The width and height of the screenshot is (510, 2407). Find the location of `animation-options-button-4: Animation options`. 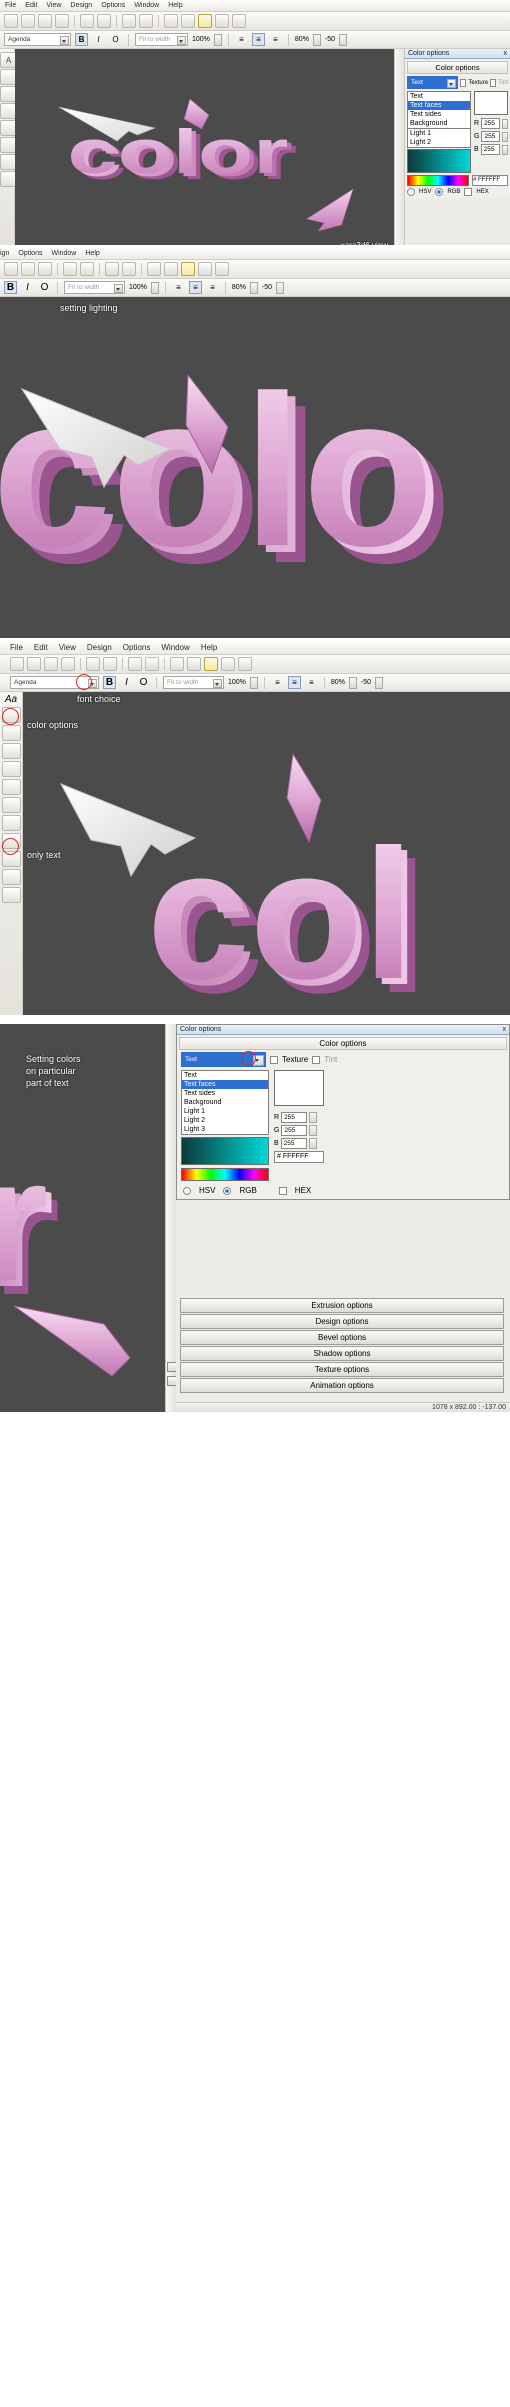

animation-options-button-4: Animation options is located at coordinates (342, 1385).